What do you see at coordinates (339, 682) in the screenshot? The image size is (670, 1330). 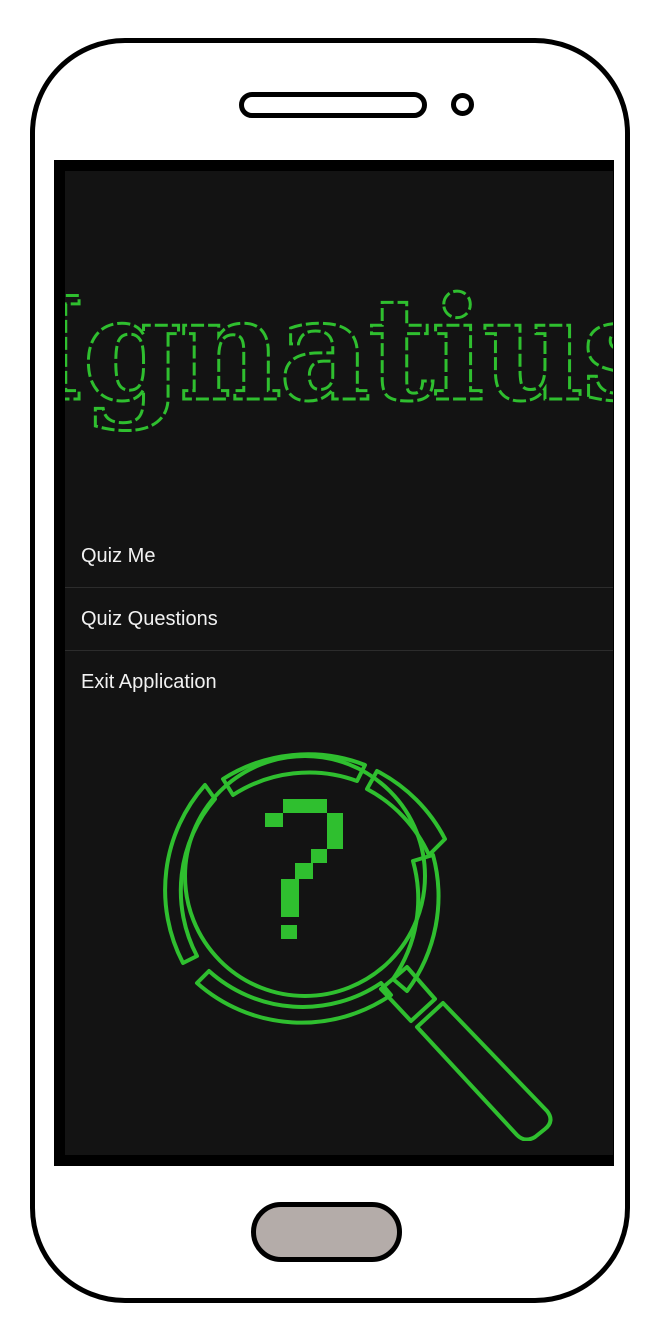 I see `menu-item-exit-application: Exit Application` at bounding box center [339, 682].